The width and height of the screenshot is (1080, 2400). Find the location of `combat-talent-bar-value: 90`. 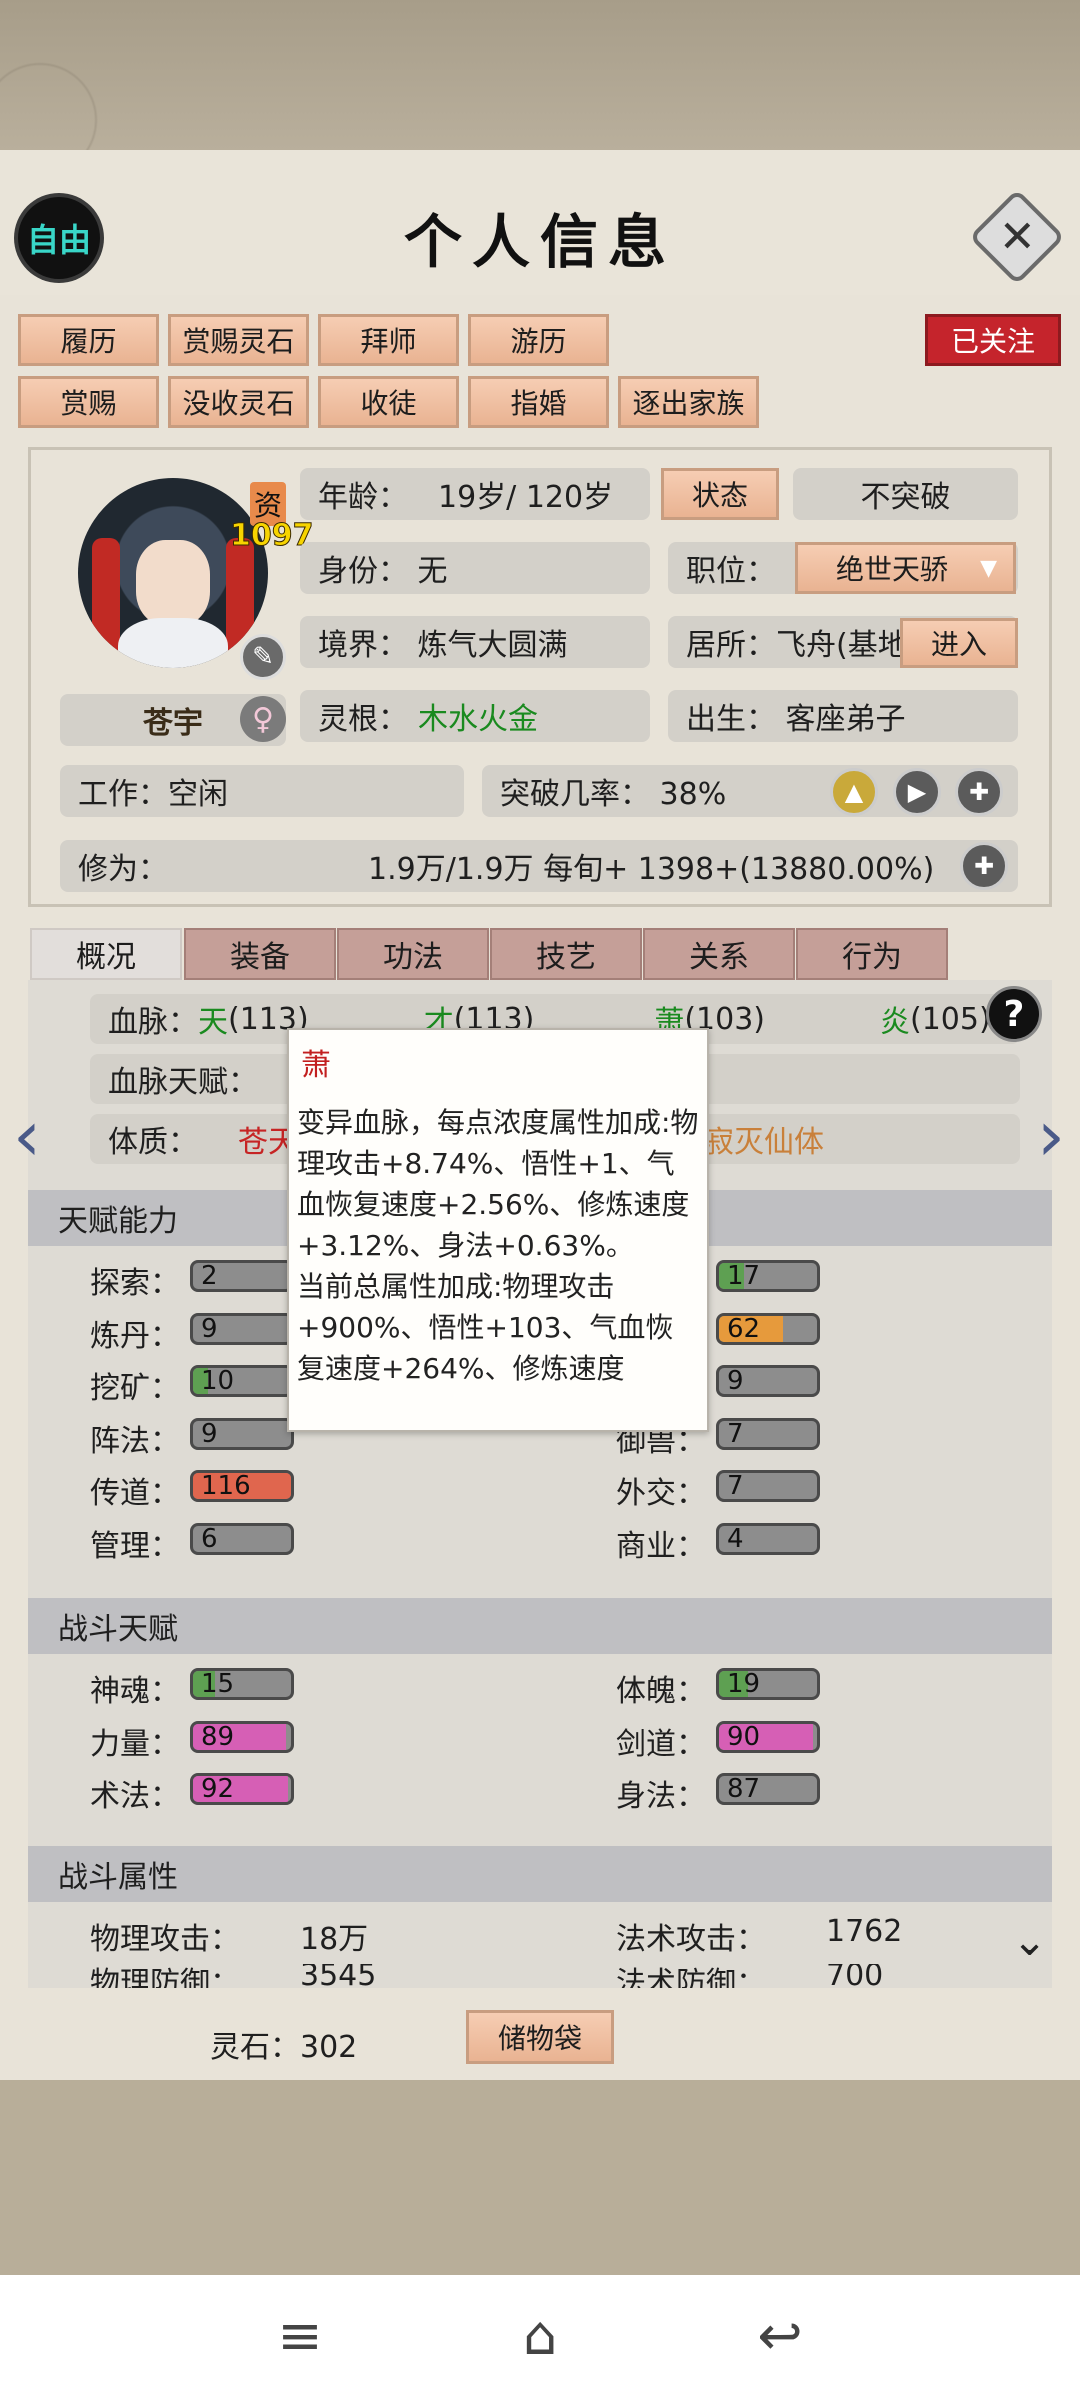

combat-talent-bar-value: 90 is located at coordinates (744, 1736).